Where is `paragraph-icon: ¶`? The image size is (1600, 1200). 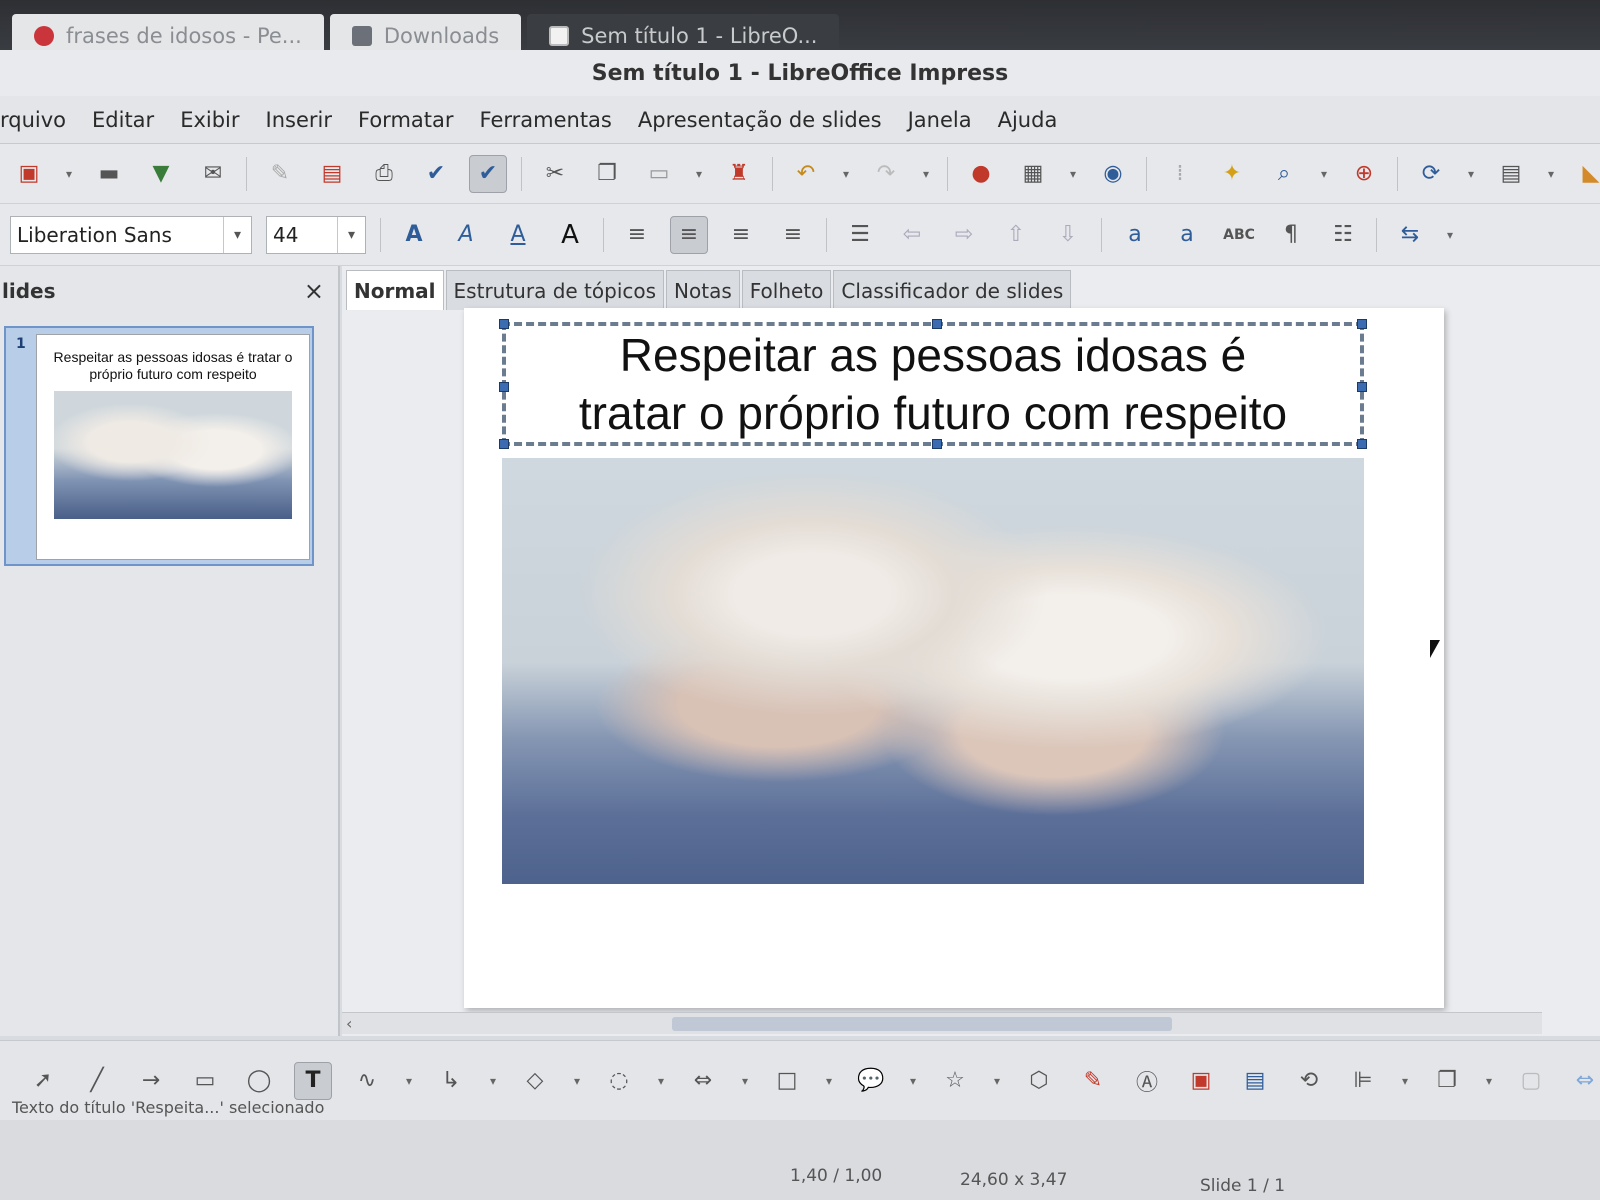
paragraph-icon: ¶ is located at coordinates (1291, 235).